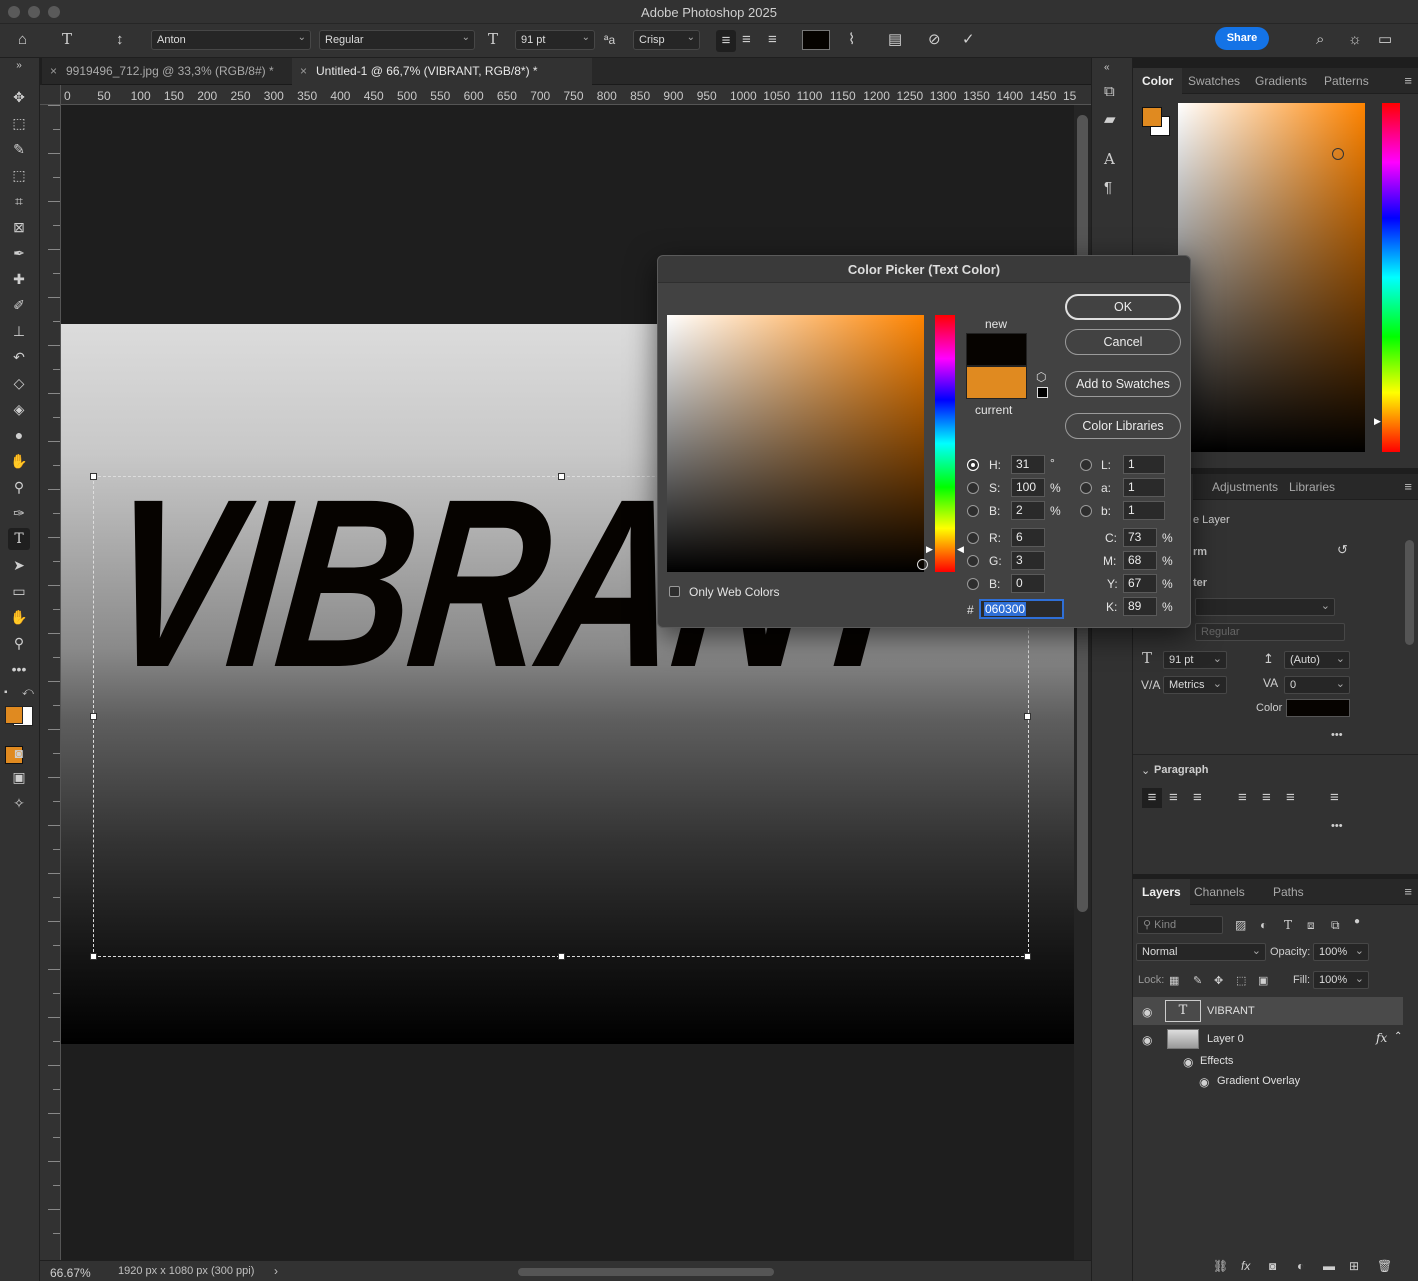  What do you see at coordinates (1265, 607) in the screenshot?
I see `props-font-family-select: ⌄` at bounding box center [1265, 607].